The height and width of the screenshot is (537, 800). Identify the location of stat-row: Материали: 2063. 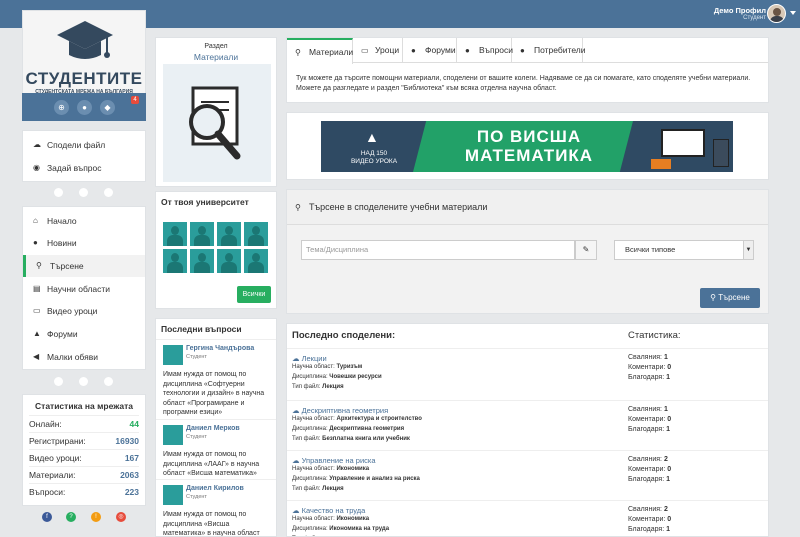
(84, 474).